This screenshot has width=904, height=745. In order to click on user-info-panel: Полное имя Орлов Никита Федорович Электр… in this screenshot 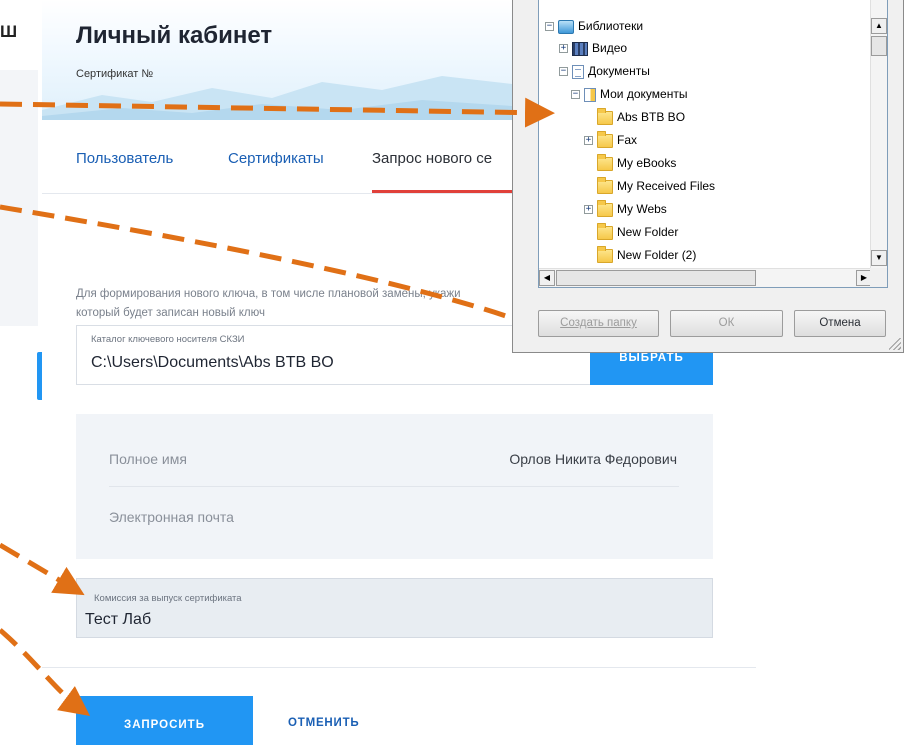, I will do `click(394, 486)`.